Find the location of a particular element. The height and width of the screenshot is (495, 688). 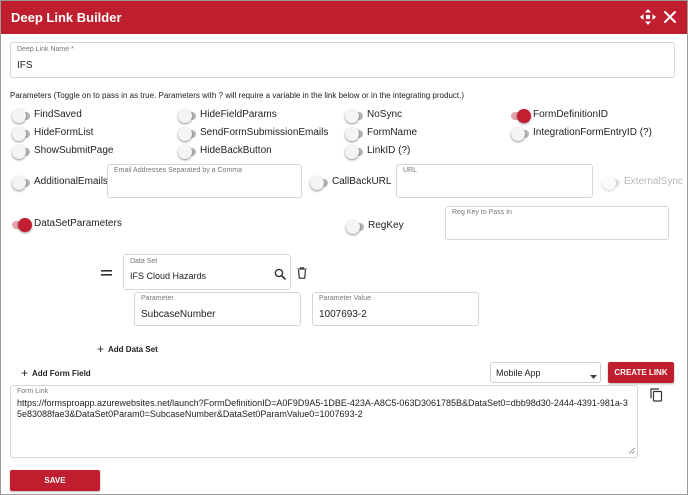

callback-url-label: URL is located at coordinates (410, 170).